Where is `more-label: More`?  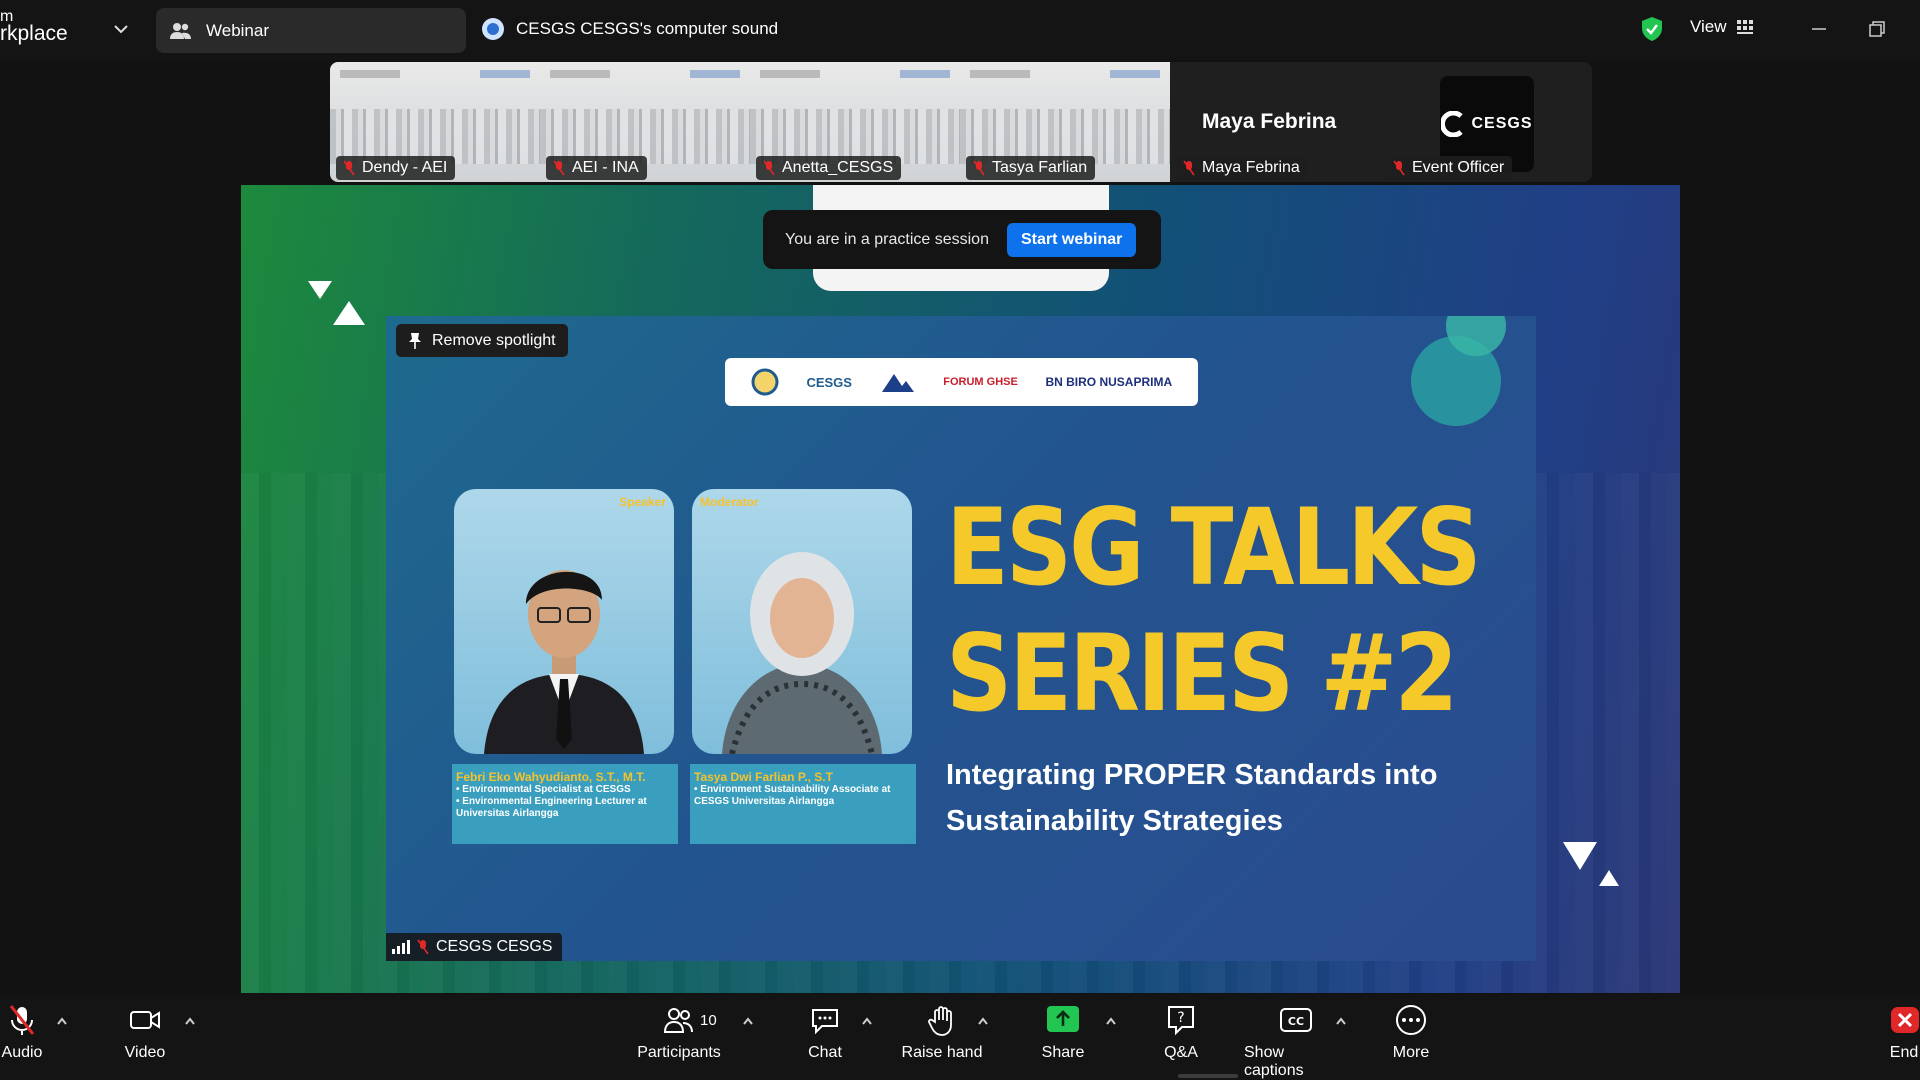 more-label: More is located at coordinates (1411, 1052).